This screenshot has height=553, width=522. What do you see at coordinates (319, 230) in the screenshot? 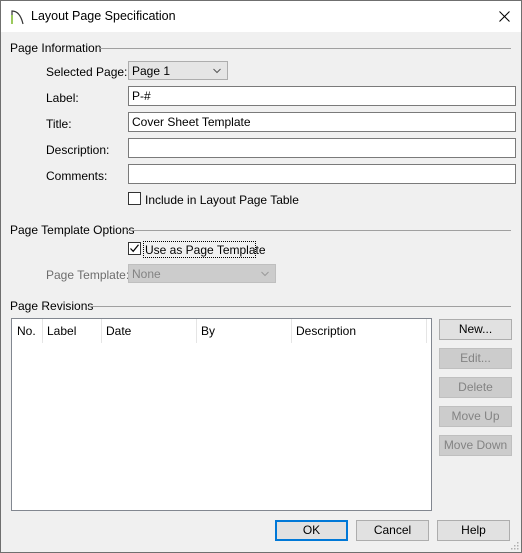
I see `page-template-options-divider` at bounding box center [319, 230].